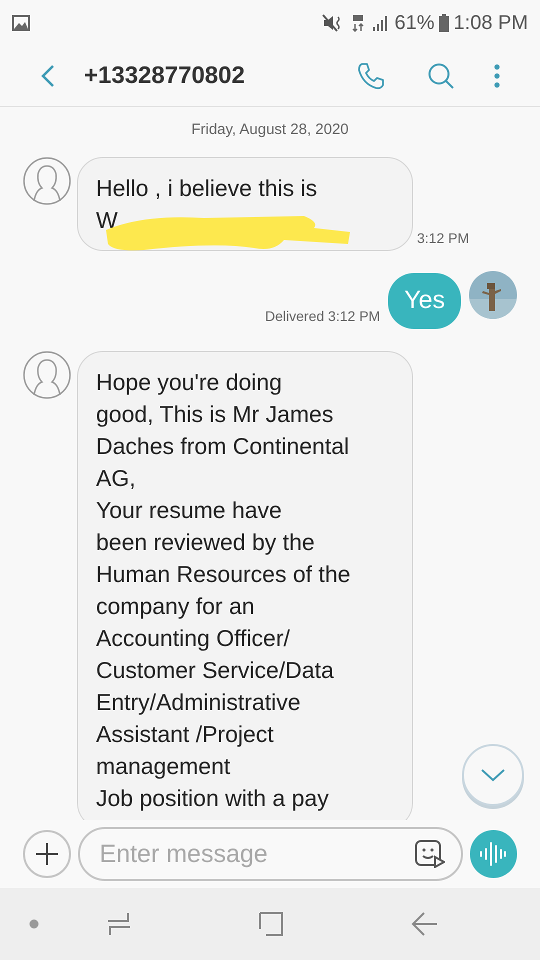 The height and width of the screenshot is (960, 540). What do you see at coordinates (414, 23) in the screenshot?
I see `battery-level: 61%` at bounding box center [414, 23].